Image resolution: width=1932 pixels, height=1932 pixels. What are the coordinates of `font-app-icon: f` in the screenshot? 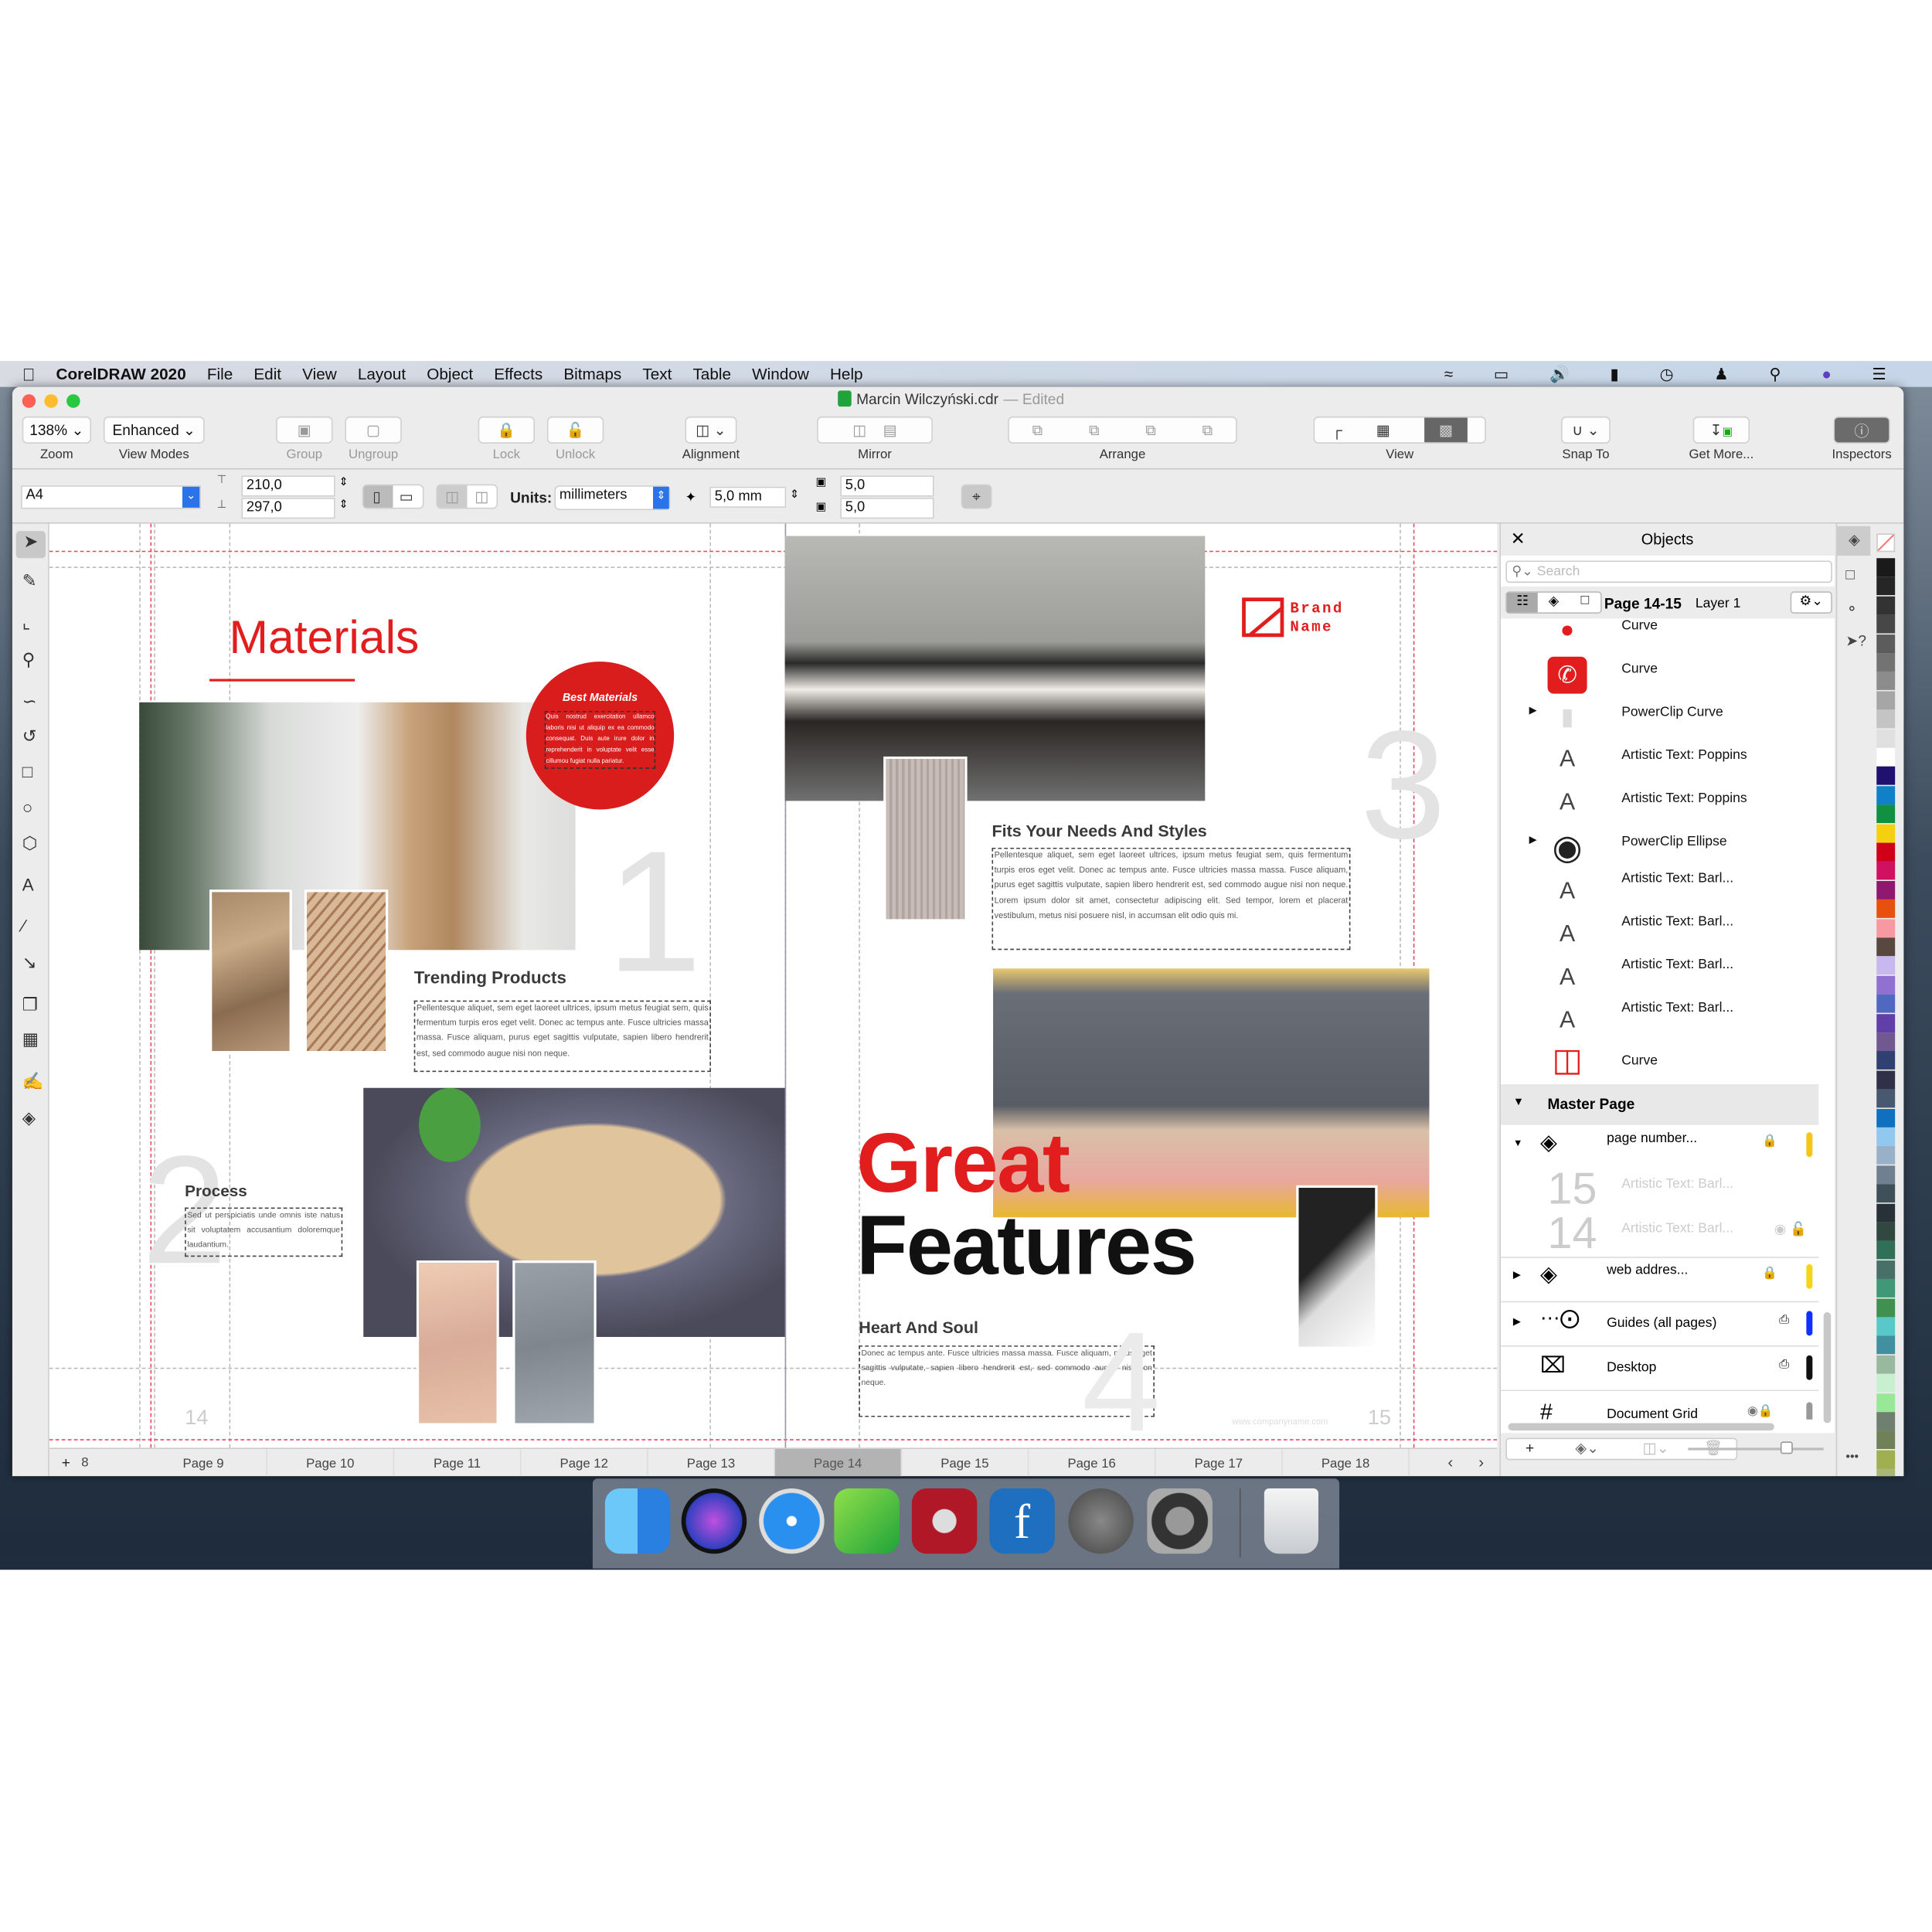 It's located at (1022, 1521).